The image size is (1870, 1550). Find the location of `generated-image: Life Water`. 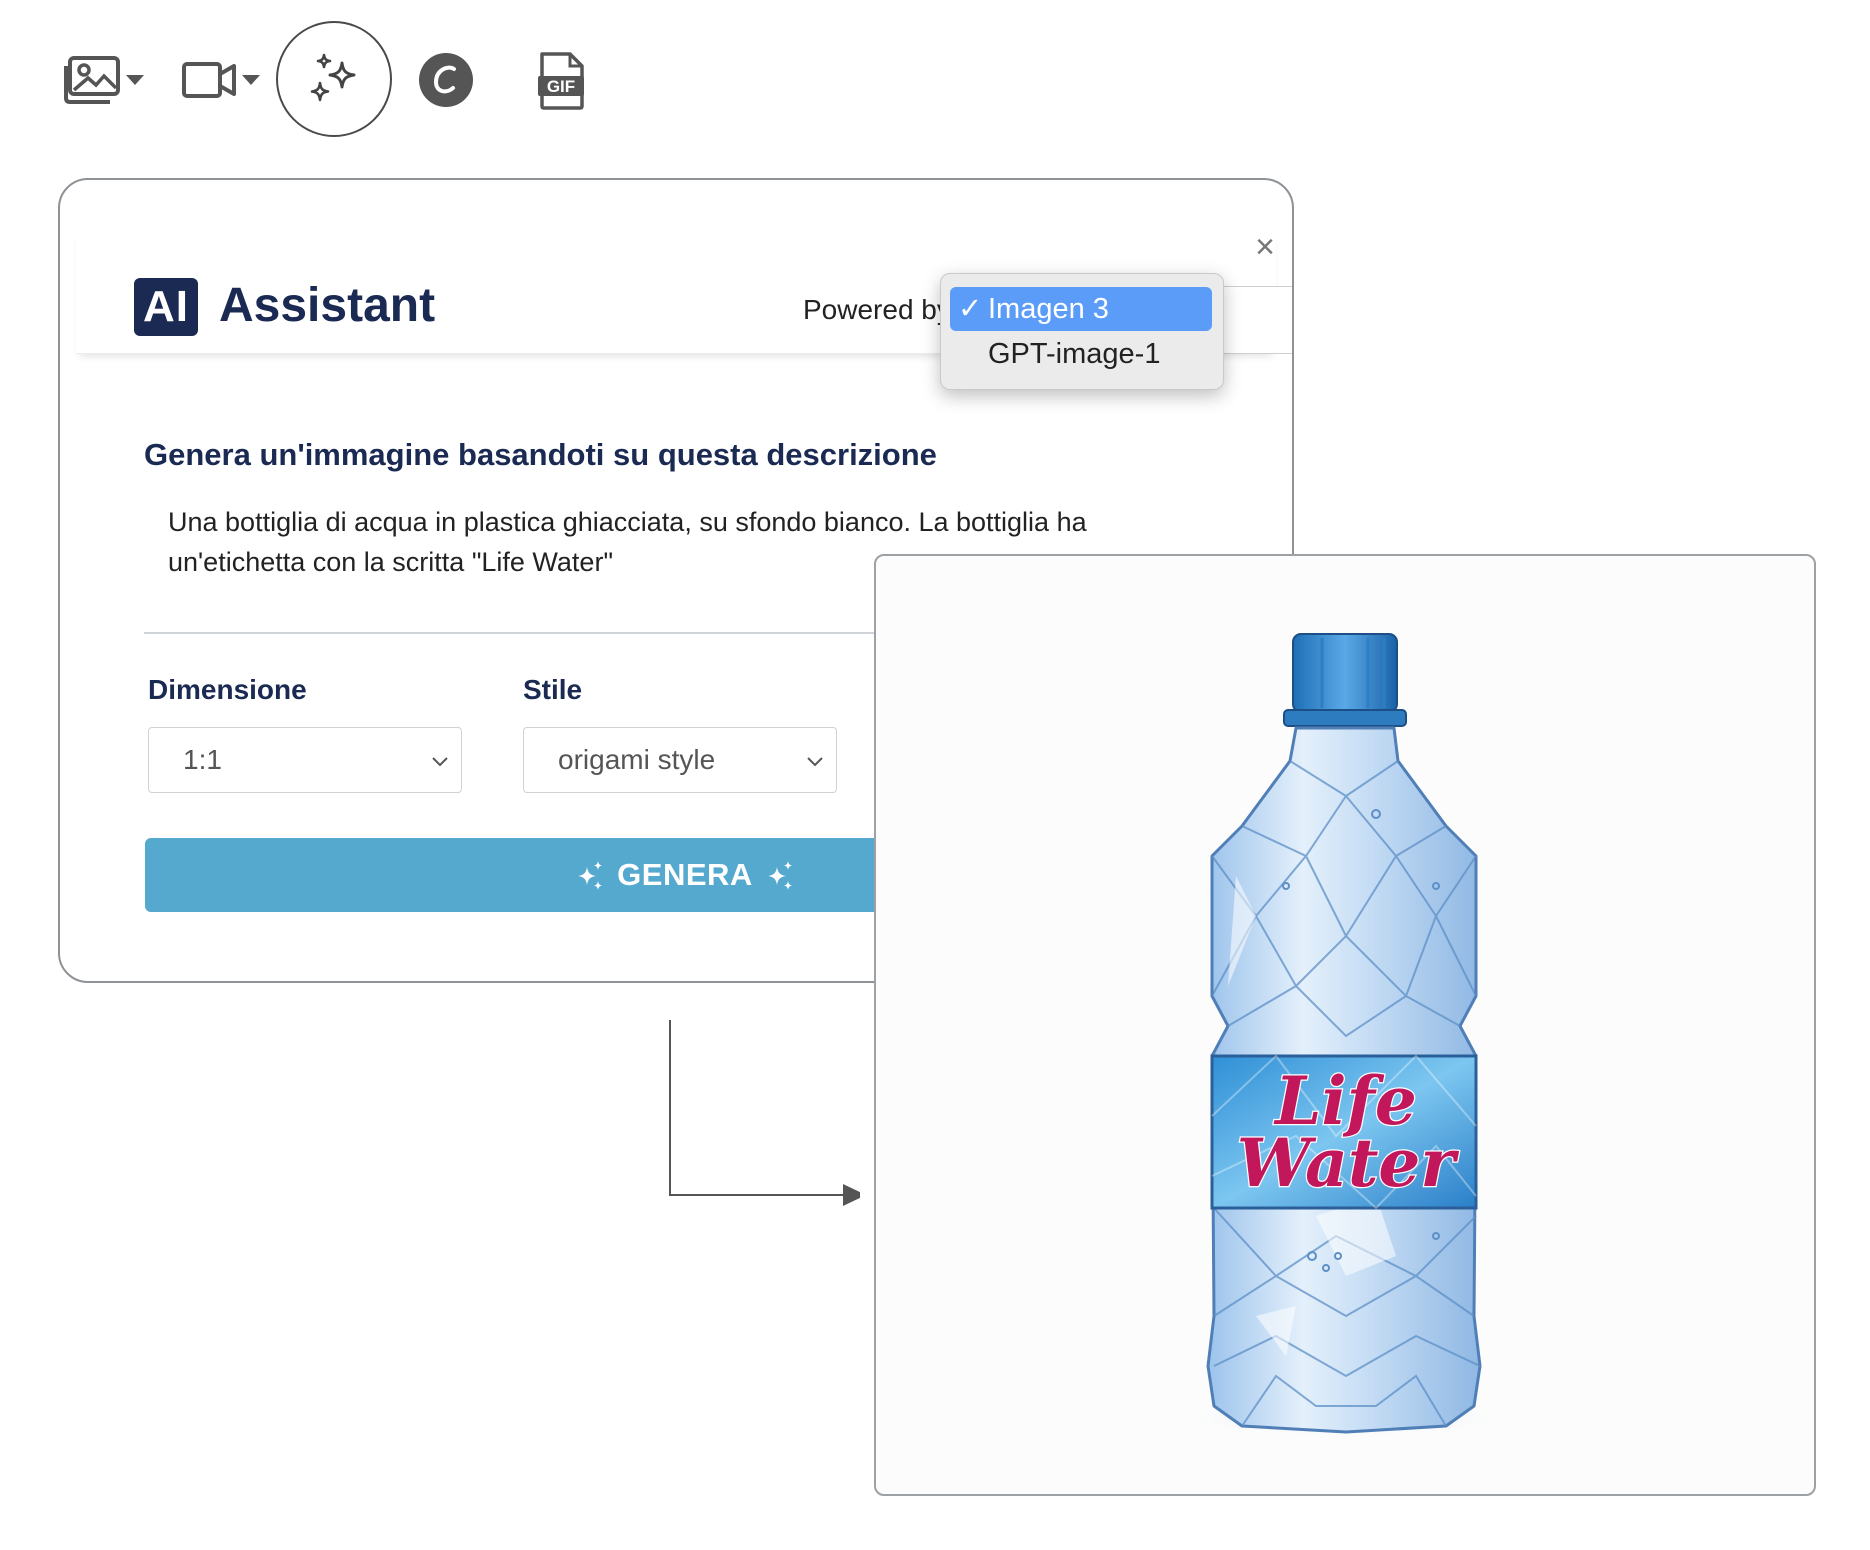

generated-image: Life Water is located at coordinates (1344, 1035).